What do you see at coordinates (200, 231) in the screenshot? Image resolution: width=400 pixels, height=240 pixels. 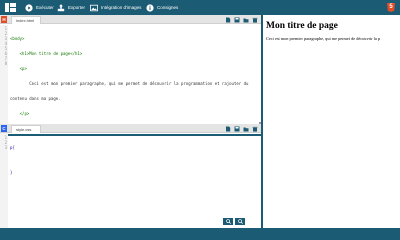 I see `status-bar` at bounding box center [200, 231].